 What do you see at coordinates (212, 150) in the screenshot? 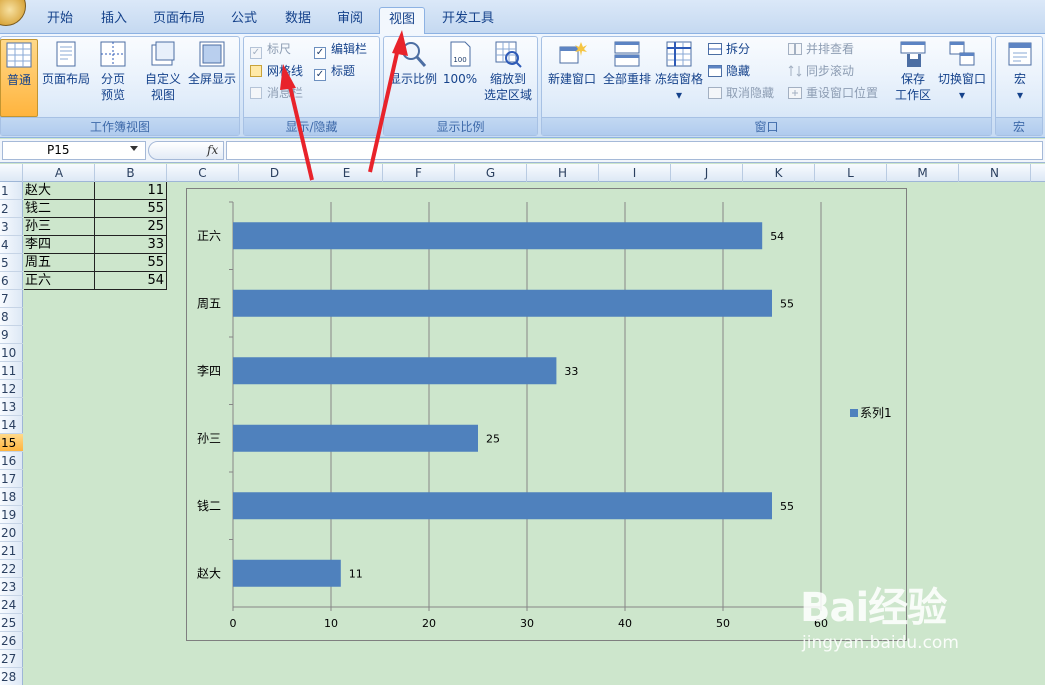
I see `insert-function-icon: fx` at bounding box center [212, 150].